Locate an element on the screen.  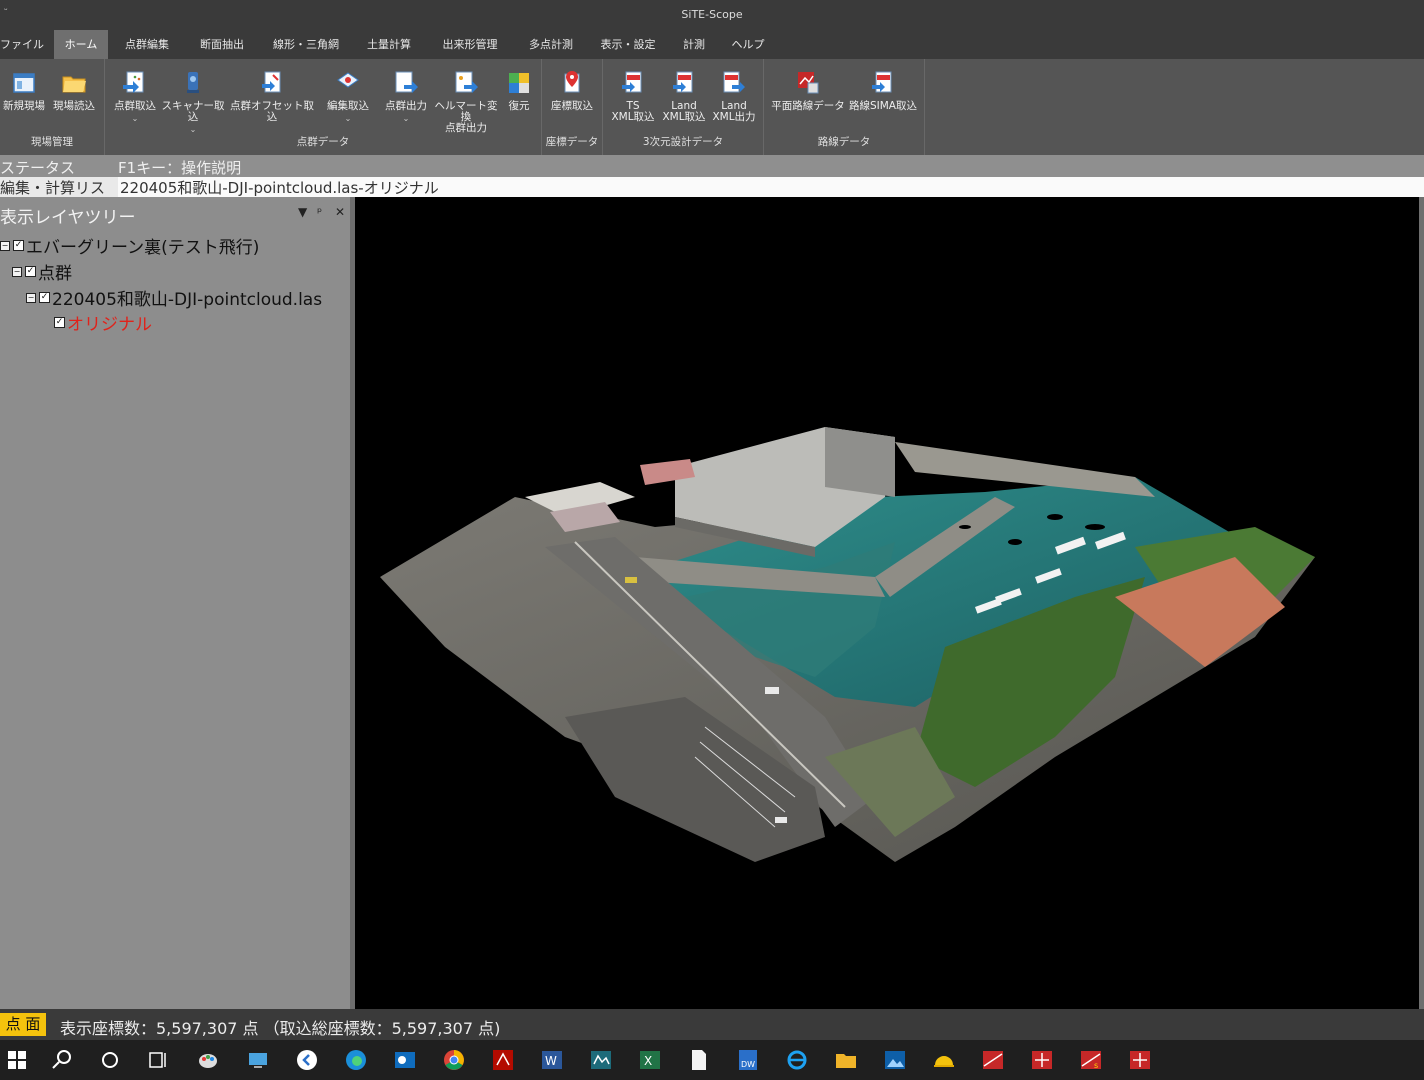
plan-route-data-button: 平面路線データ is located at coordinates (808, 90).